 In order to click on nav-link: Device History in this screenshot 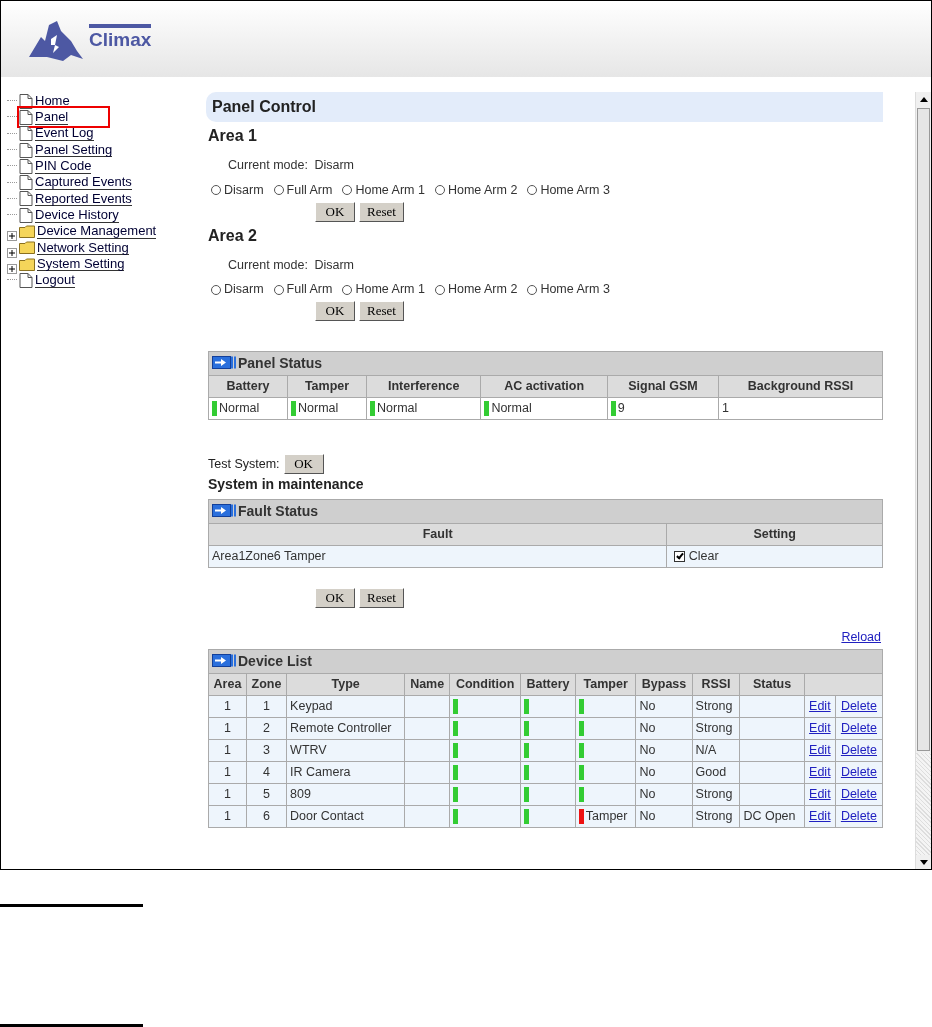, I will do `click(77, 215)`.